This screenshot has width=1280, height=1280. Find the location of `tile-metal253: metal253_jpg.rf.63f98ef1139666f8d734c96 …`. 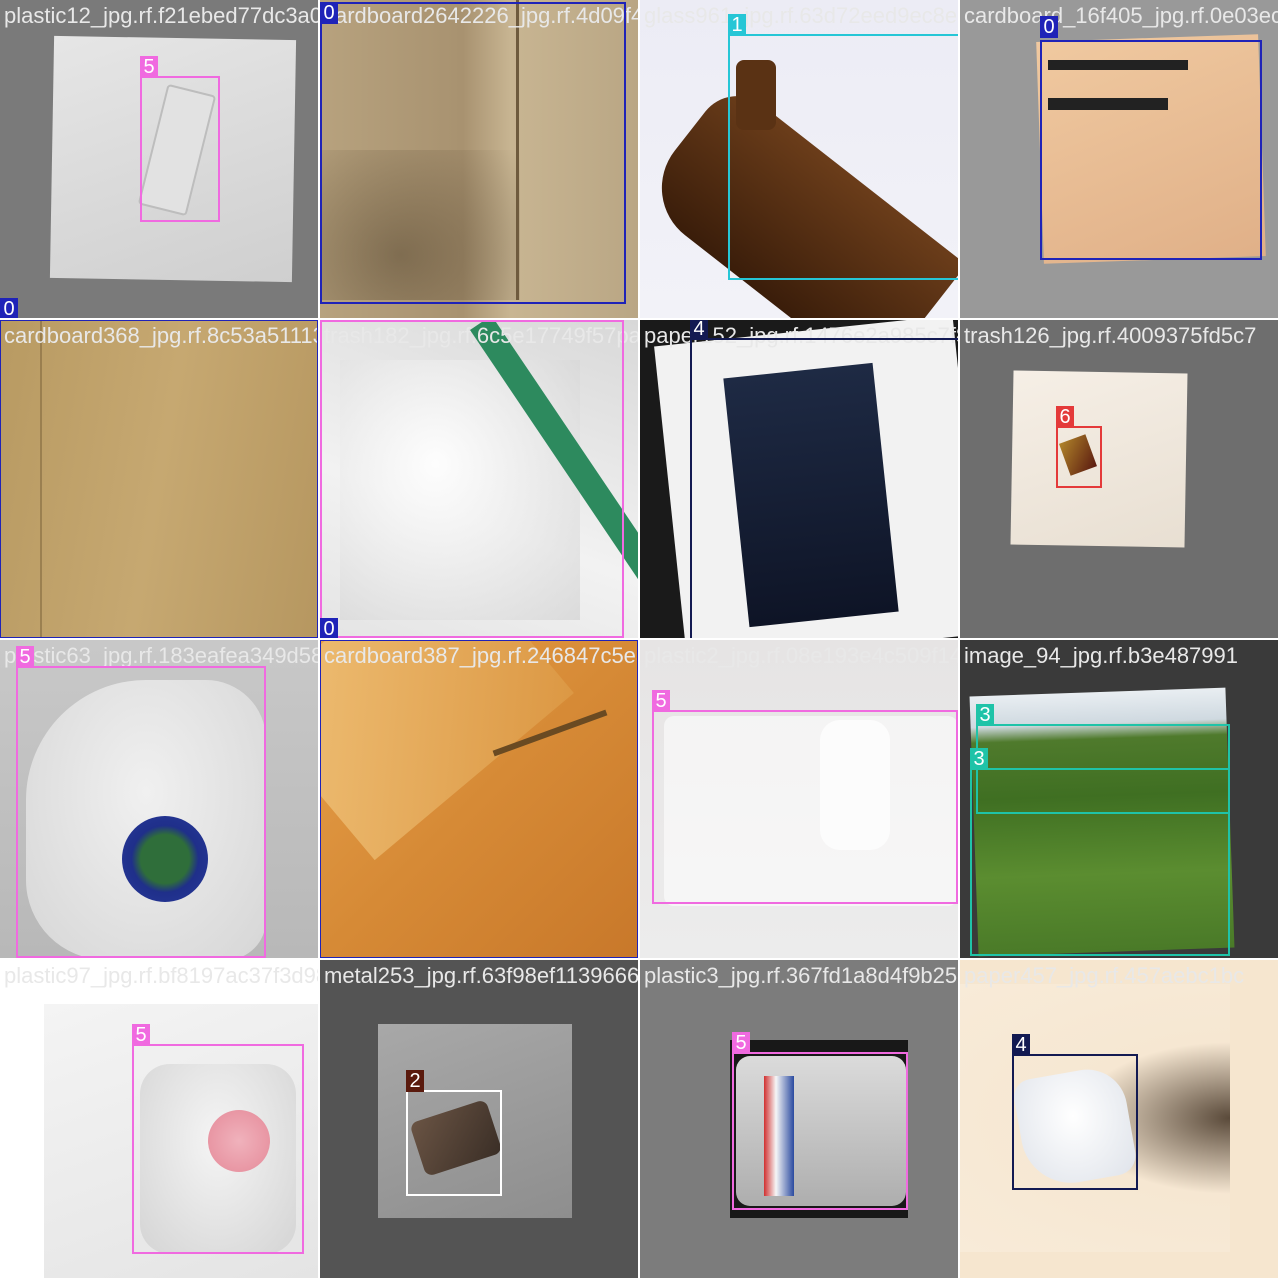

tile-metal253: metal253_jpg.rf.63f98ef1139666f8d734c96 … is located at coordinates (479, 1119).